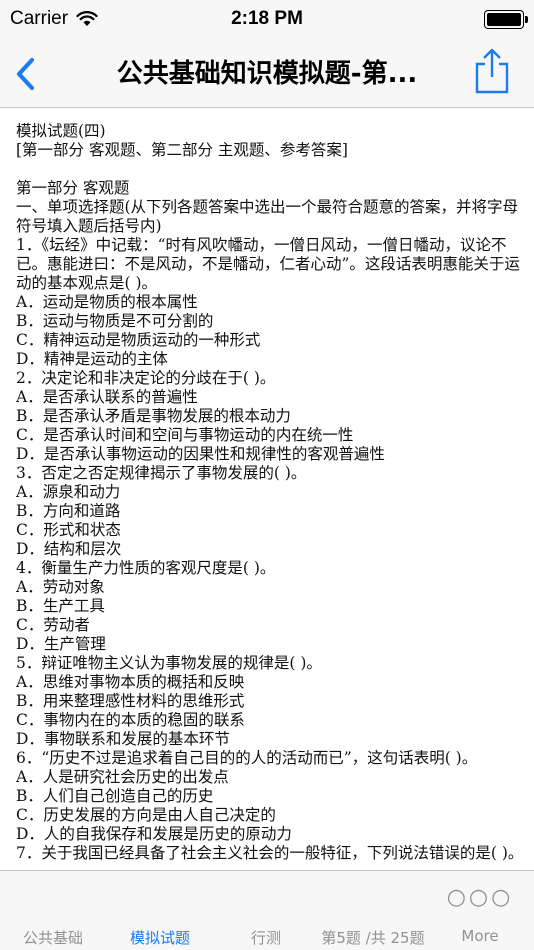 The height and width of the screenshot is (950, 534). What do you see at coordinates (480, 936) in the screenshot?
I see `tab-label: More` at bounding box center [480, 936].